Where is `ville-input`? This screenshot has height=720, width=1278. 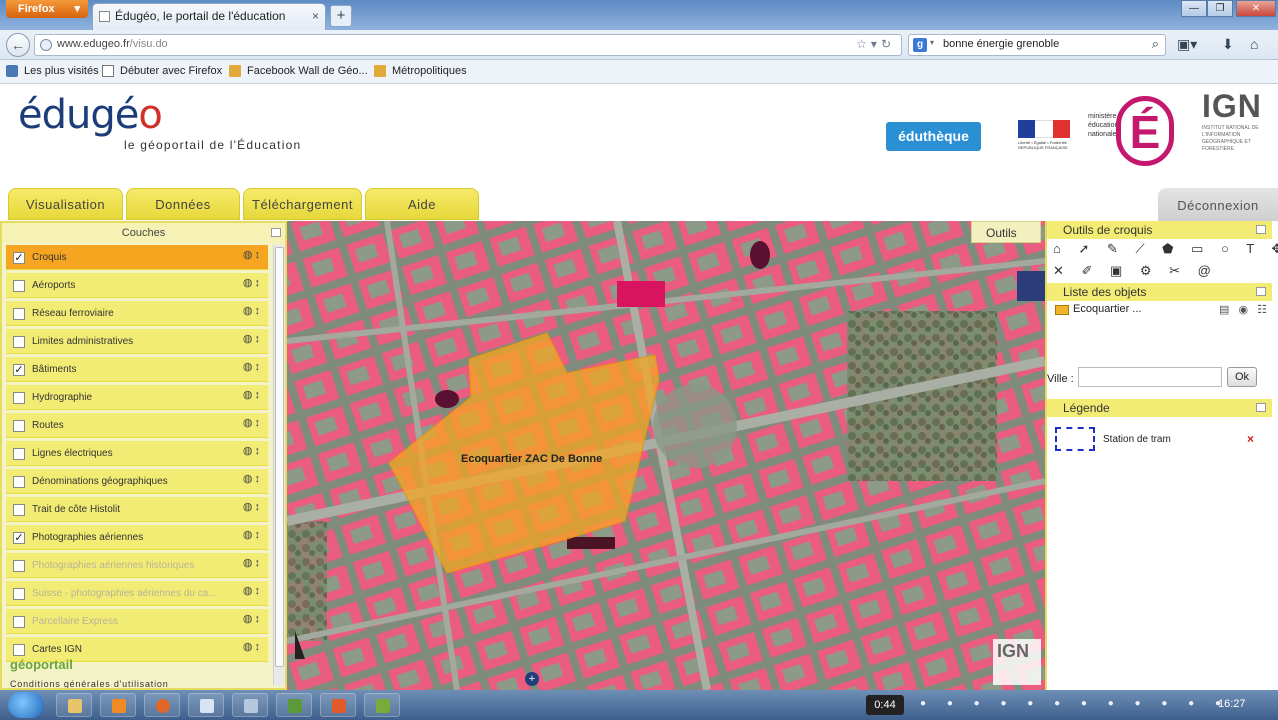
ville-input is located at coordinates (1150, 377).